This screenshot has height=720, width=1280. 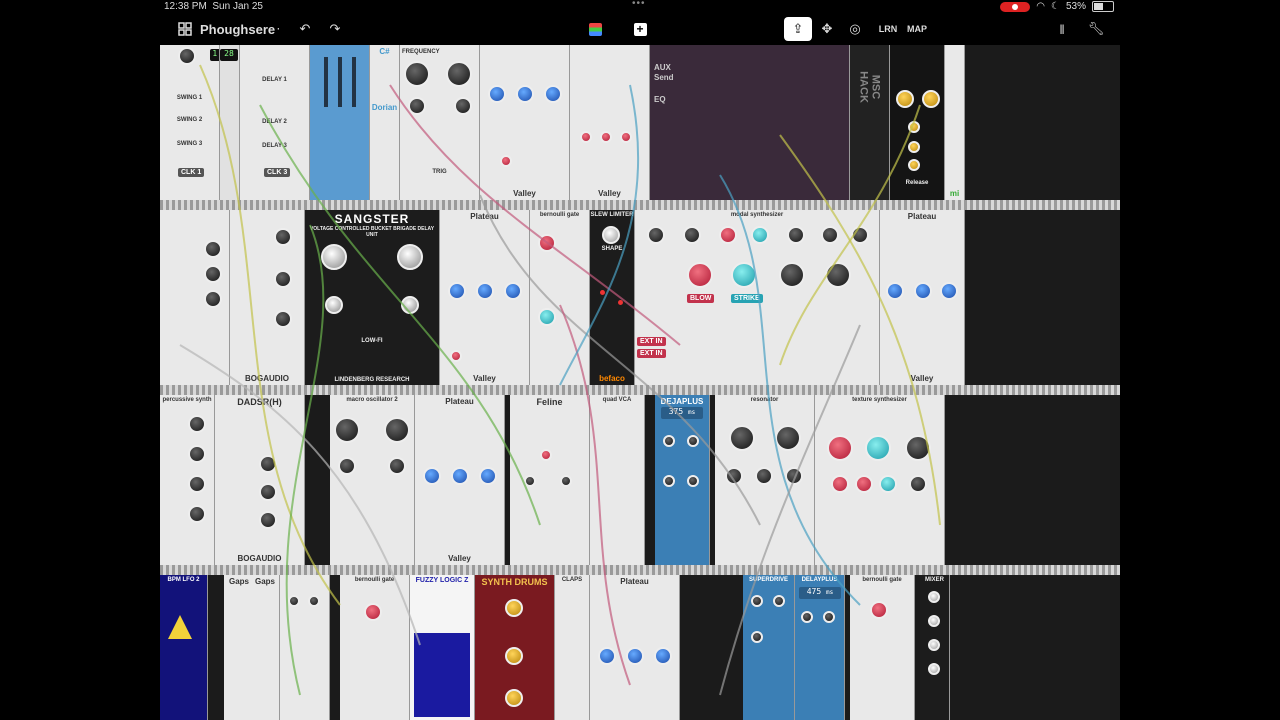 What do you see at coordinates (895, 291) in the screenshot?
I see `plateau3-size-knob` at bounding box center [895, 291].